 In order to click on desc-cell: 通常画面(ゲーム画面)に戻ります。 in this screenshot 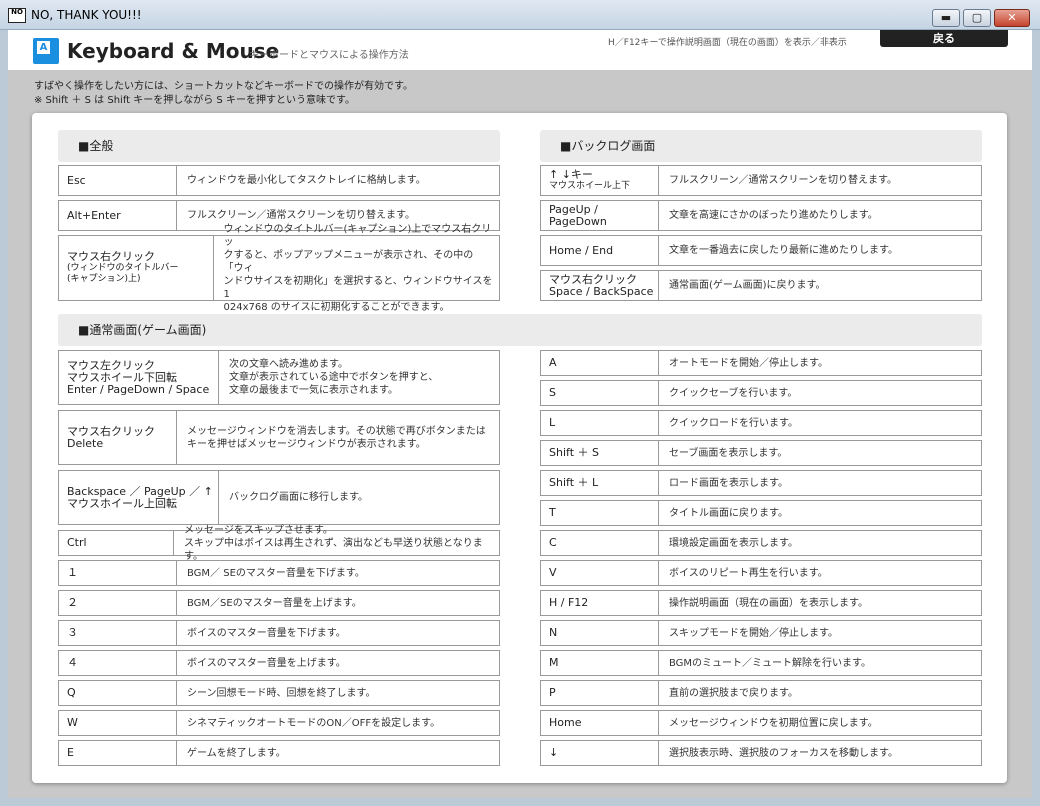, I will do `click(747, 285)`.